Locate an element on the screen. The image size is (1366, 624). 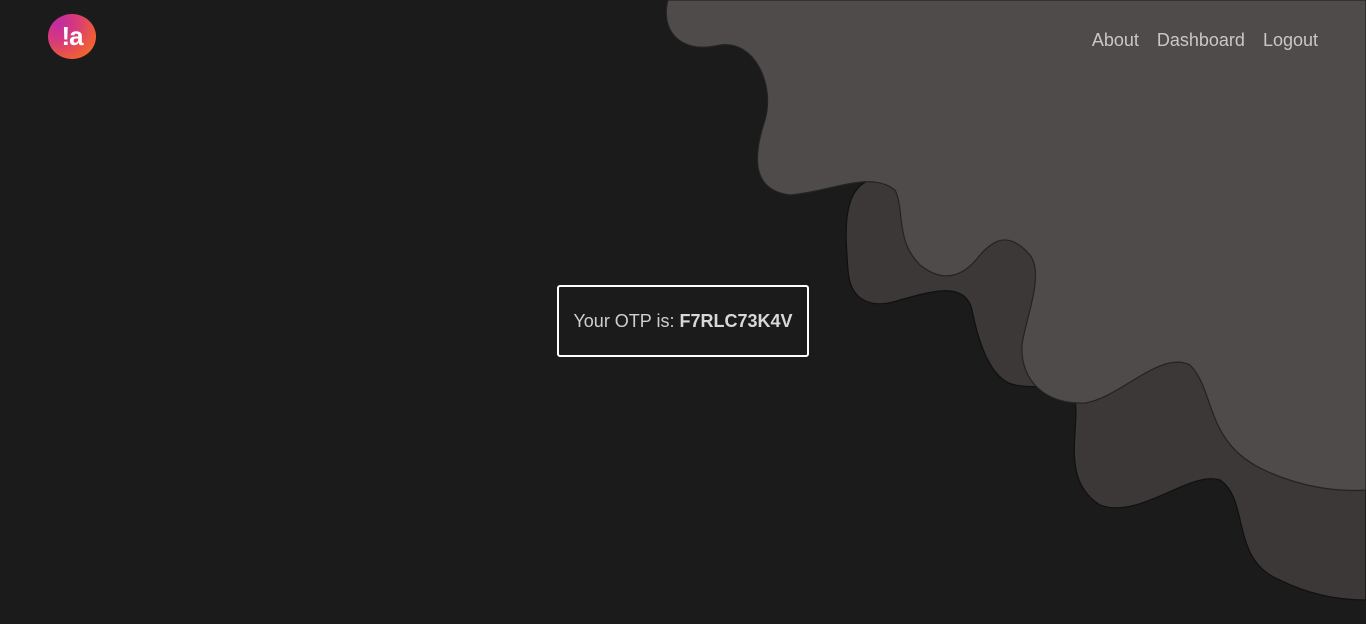
nav-link-dashboard: Dashboard is located at coordinates (1201, 40).